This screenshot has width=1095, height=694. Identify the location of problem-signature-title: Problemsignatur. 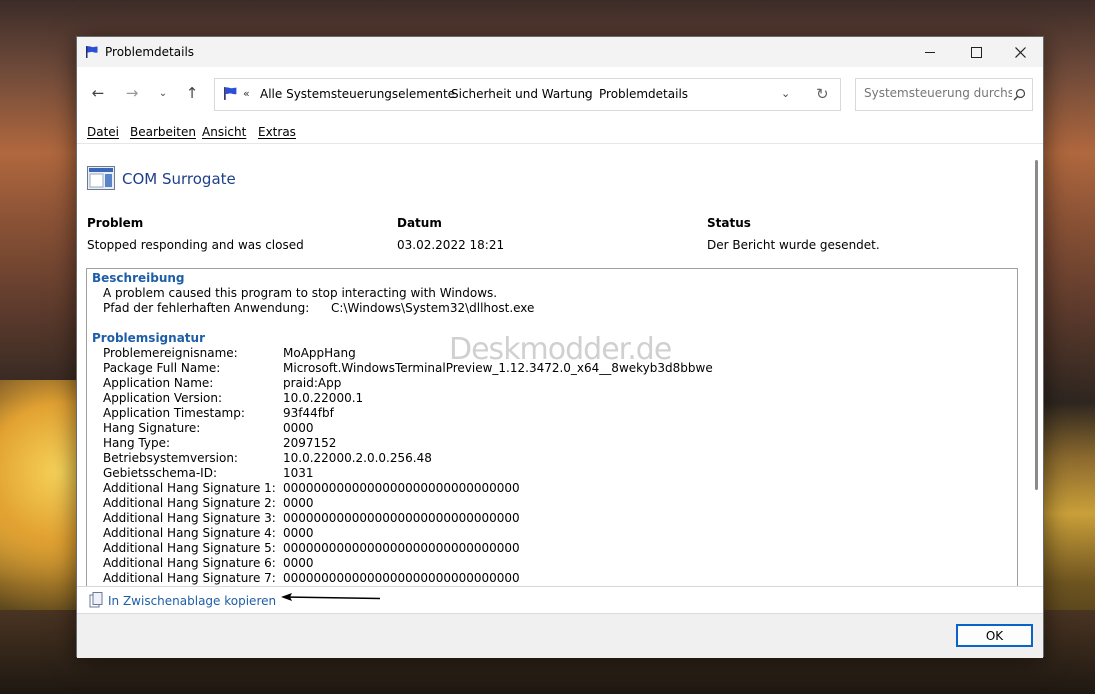
(148, 338).